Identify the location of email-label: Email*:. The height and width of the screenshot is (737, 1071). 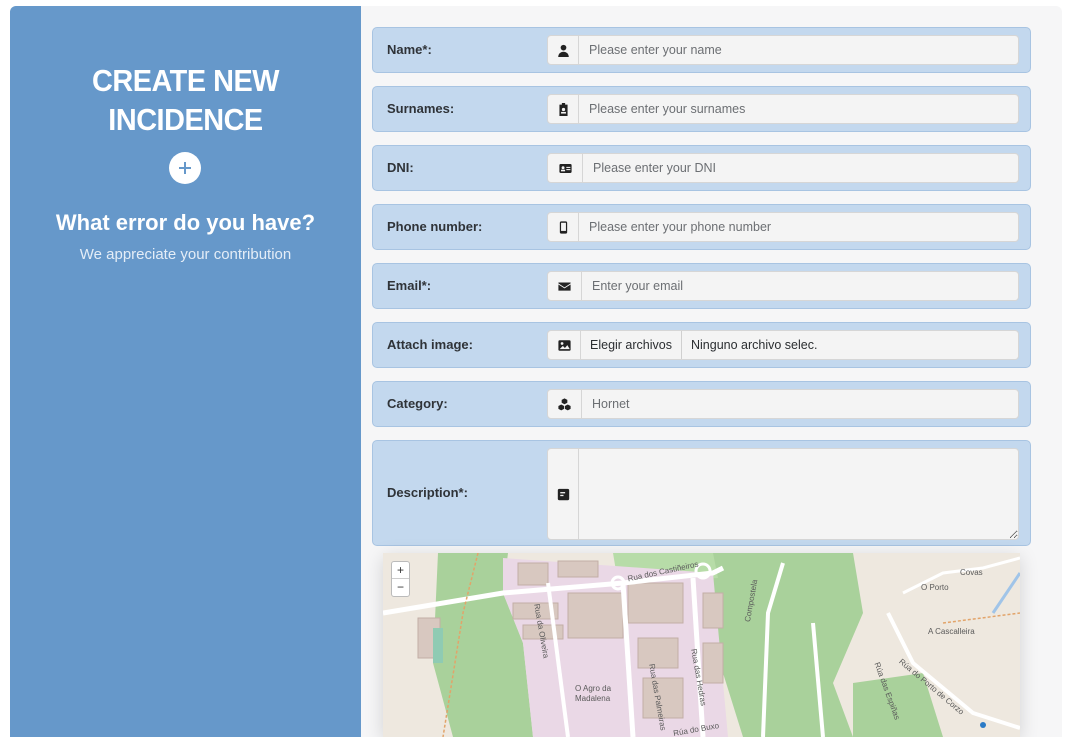
(409, 285).